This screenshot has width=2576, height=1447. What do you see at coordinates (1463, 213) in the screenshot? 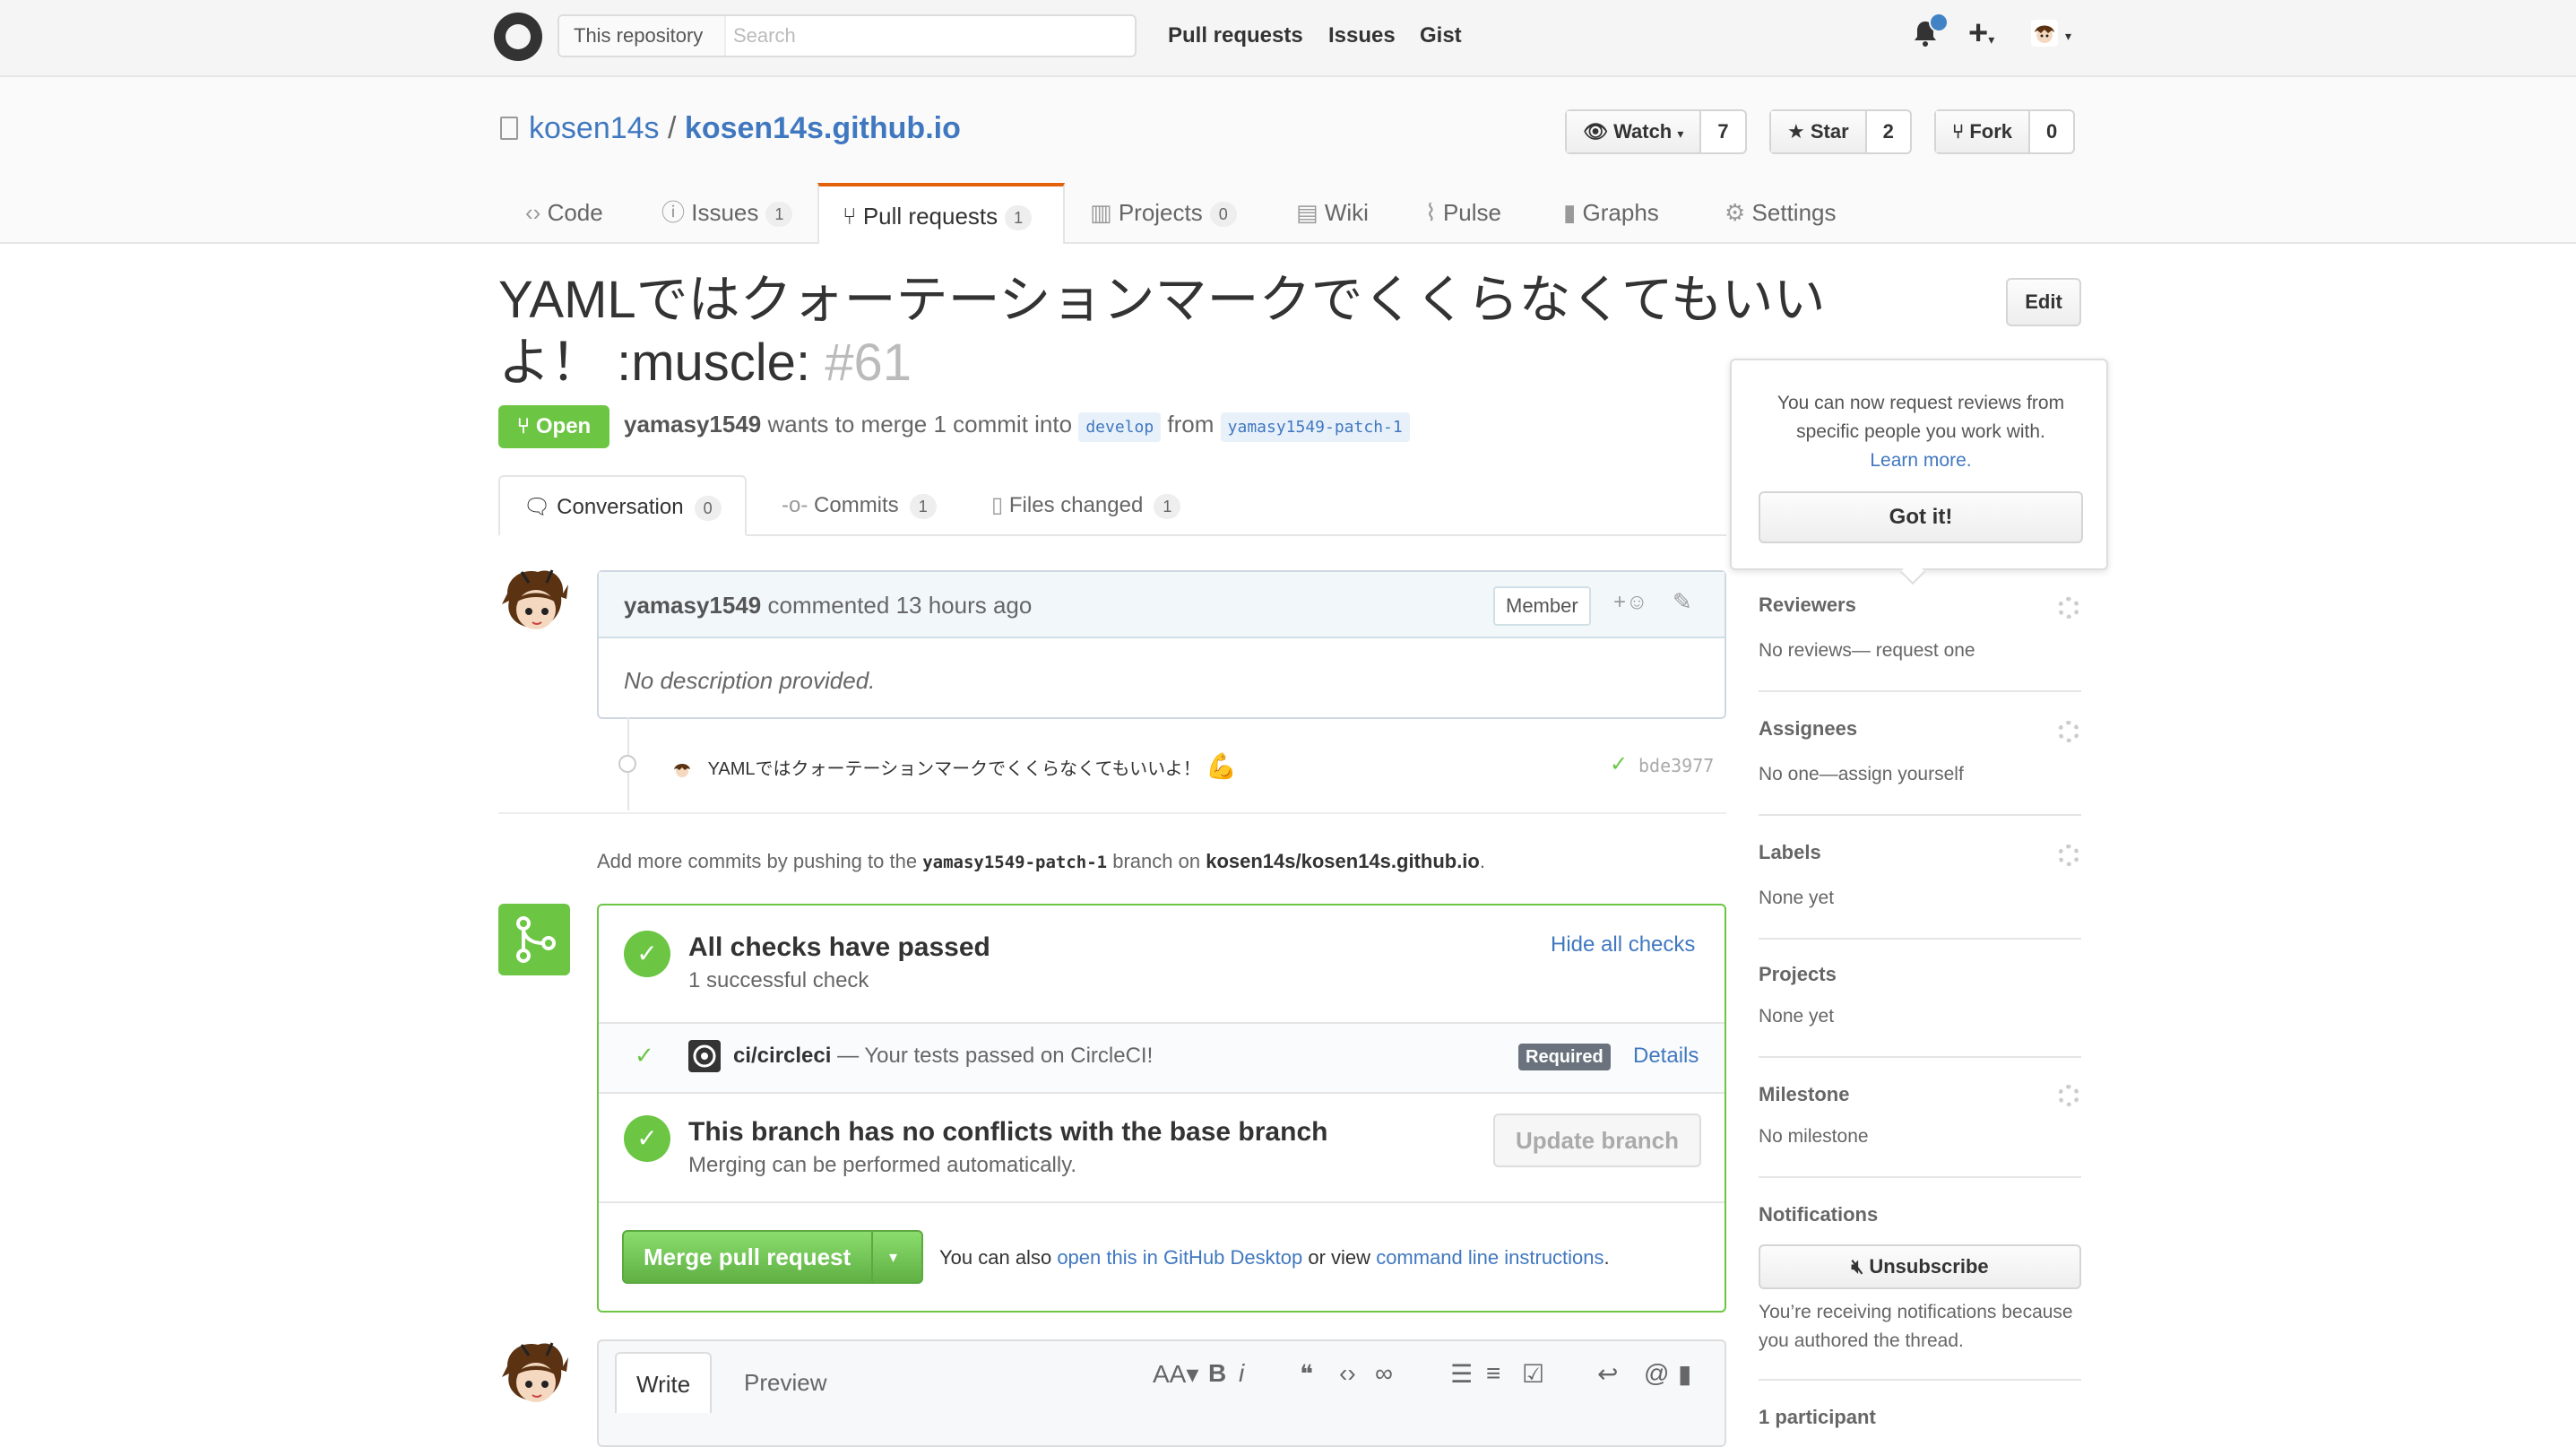
I see `tab-pulse: ⌇ Pulse` at bounding box center [1463, 213].